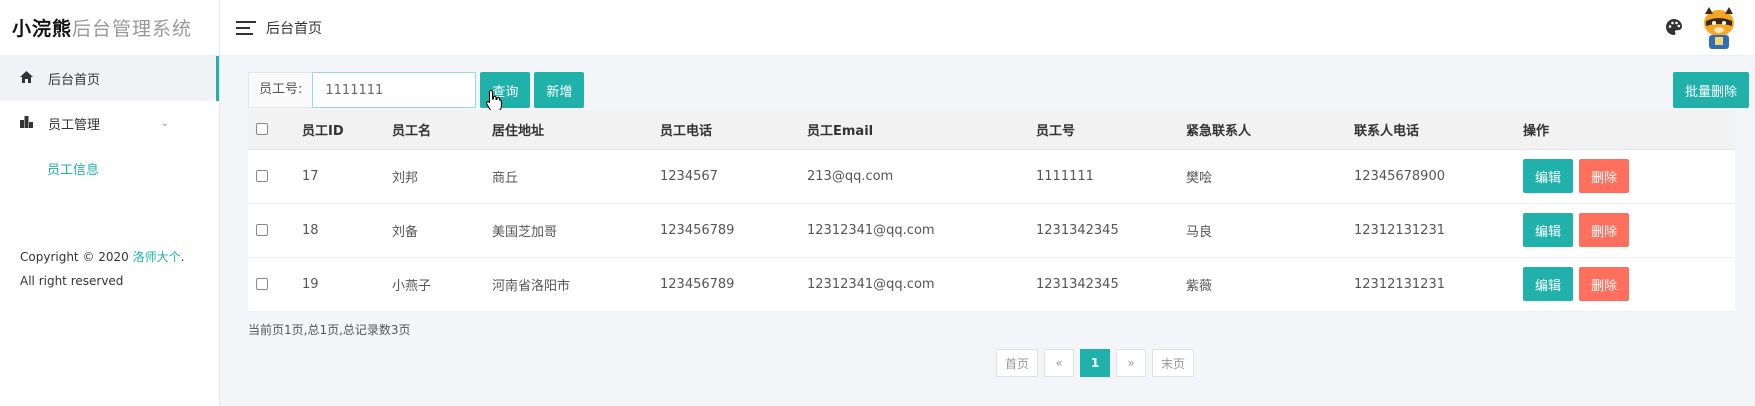 This screenshot has height=406, width=1755. Describe the element at coordinates (164, 123) in the screenshot. I see `chevron-down-icon: ⌄` at that location.